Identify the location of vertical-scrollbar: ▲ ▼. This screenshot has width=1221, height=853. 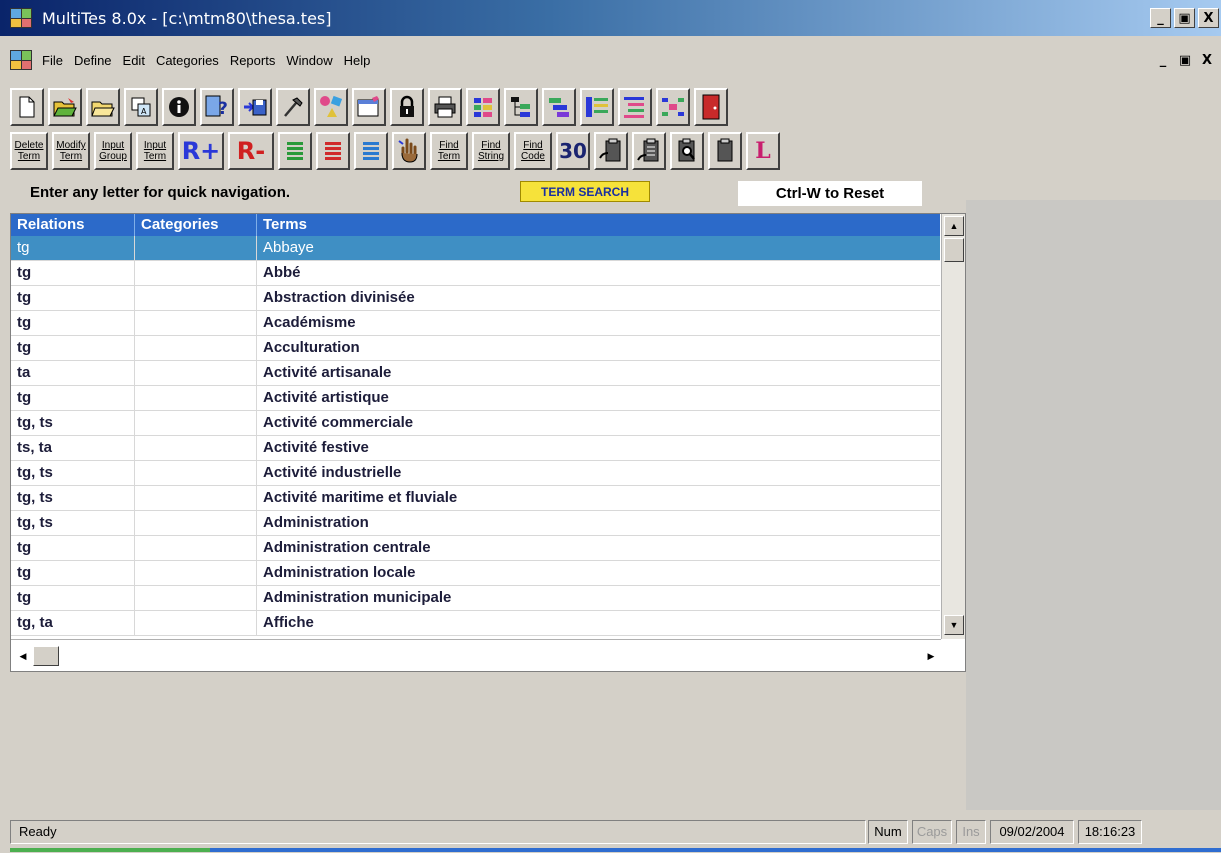
(953, 426).